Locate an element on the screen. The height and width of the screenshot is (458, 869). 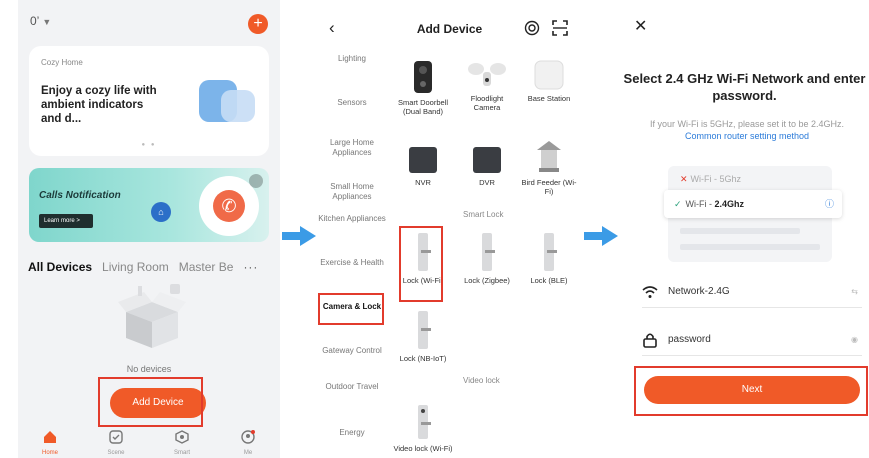
wifi-illustration: ✕ Wi-Fi - 5Ghz ✓ Wi-Fi - 2.4Ghz ⓘ is located at coordinates (753, 214).